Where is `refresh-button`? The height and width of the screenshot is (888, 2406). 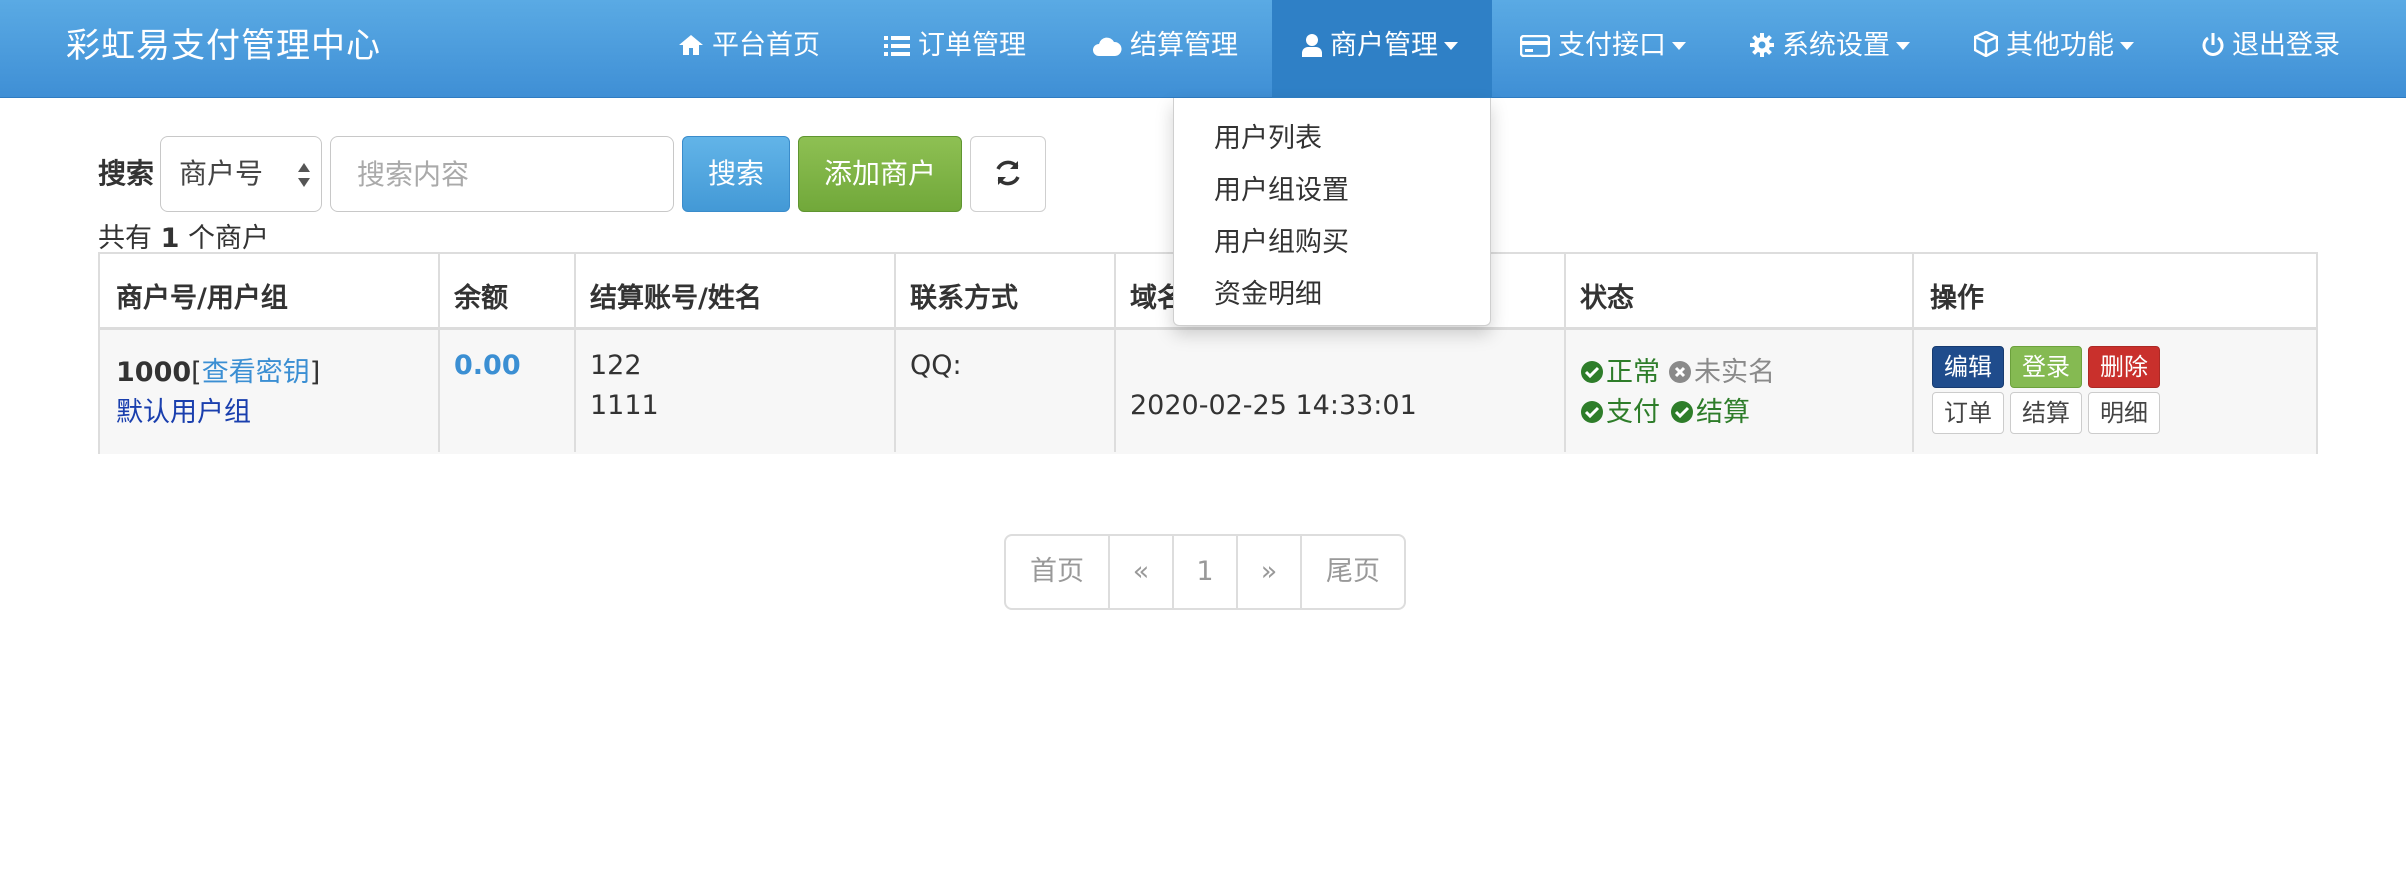
refresh-button is located at coordinates (1008, 174).